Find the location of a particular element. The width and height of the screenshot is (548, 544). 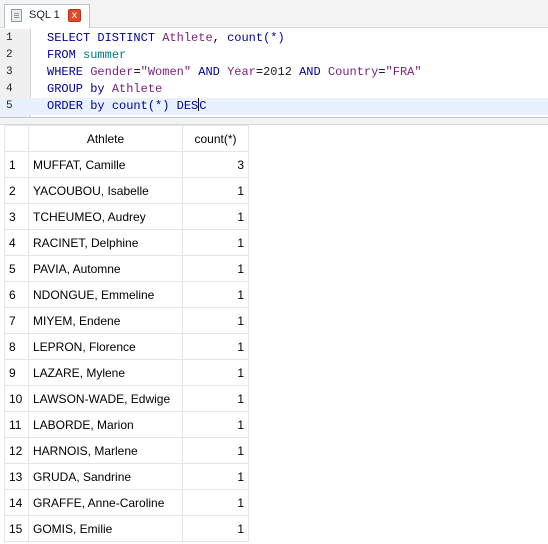

row-number: 11 is located at coordinates (16, 424).